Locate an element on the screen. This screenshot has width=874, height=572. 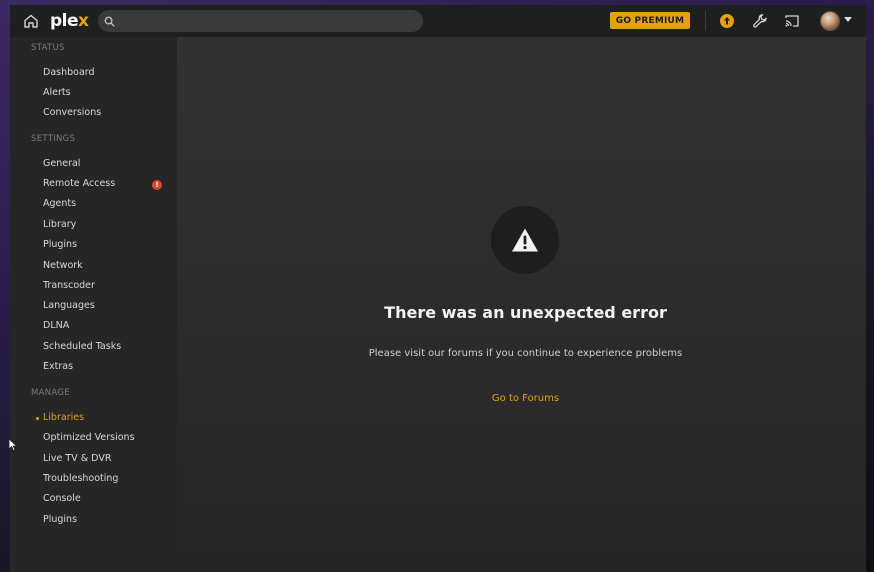
cast-button is located at coordinates (792, 21).